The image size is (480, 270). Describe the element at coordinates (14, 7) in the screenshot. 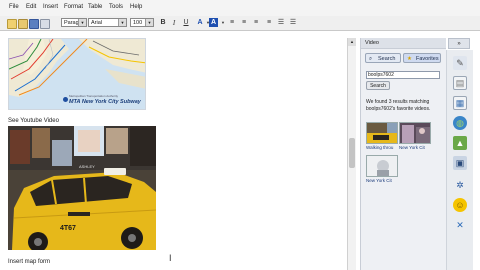

I see `menu-file: File` at that location.